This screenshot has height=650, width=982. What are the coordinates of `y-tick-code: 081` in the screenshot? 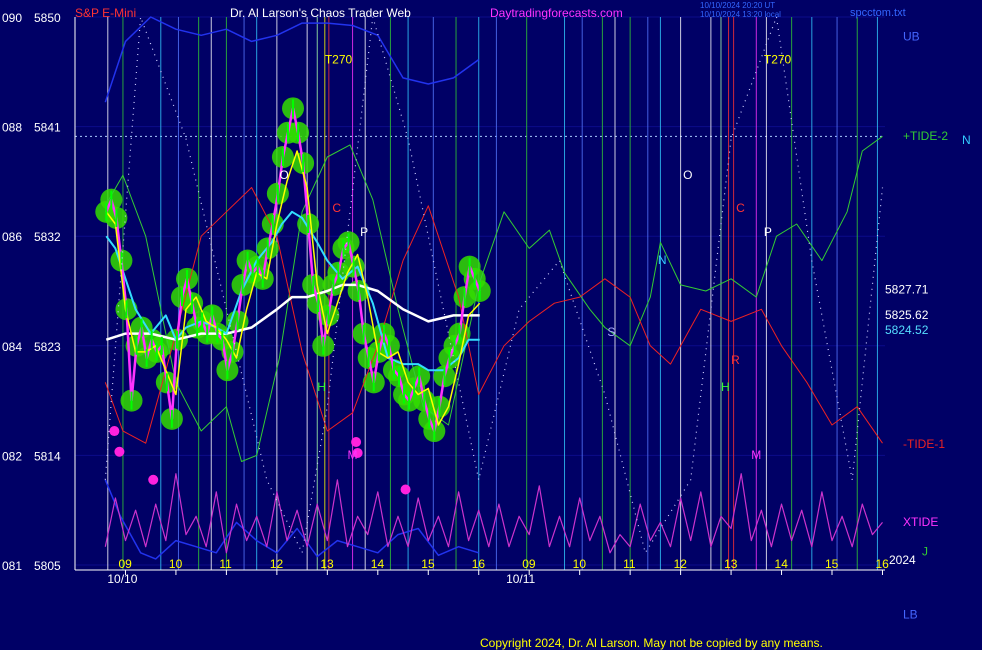 It's located at (12, 566).